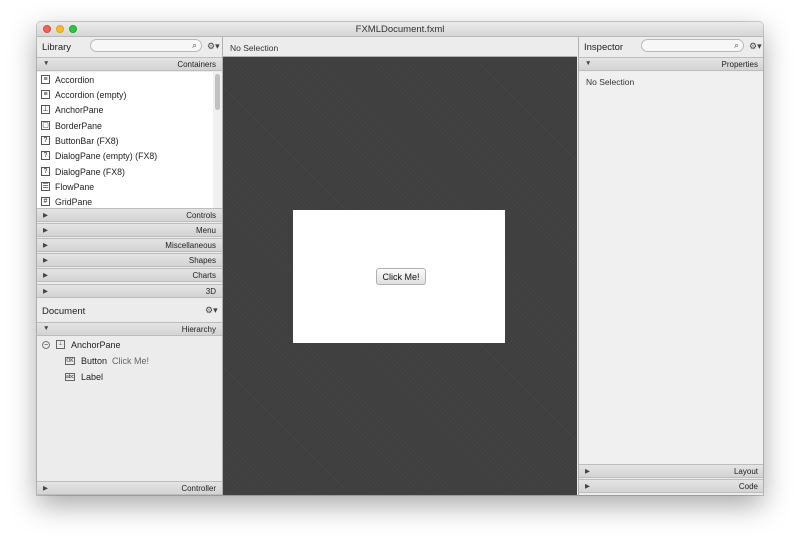  I want to click on section-controller-label: Controller, so click(198, 488).